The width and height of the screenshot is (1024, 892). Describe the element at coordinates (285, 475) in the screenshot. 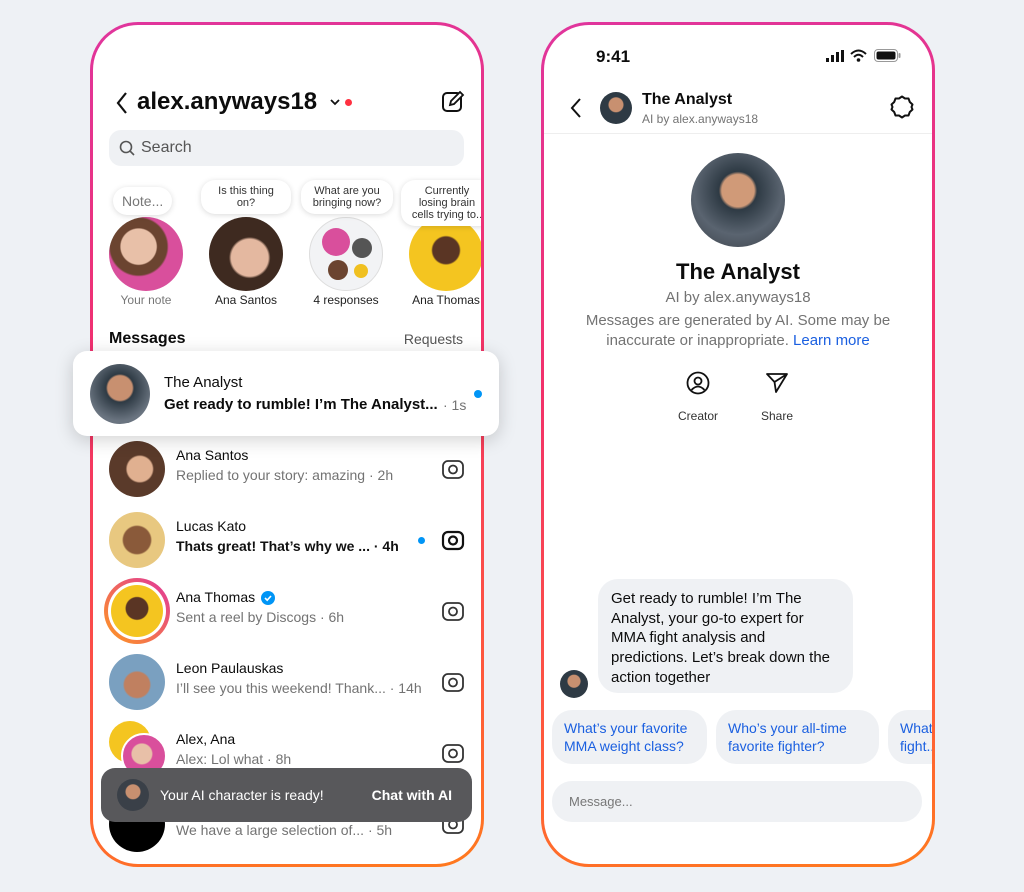

I see `conversation-preview: Replied to your story: amazing · 2h` at that location.